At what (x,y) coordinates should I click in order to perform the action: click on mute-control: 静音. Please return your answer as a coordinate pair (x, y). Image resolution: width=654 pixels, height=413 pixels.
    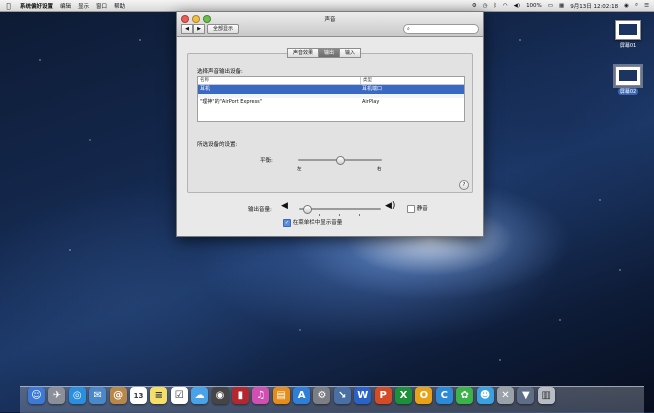
    Looking at the image, I should click on (417, 208).